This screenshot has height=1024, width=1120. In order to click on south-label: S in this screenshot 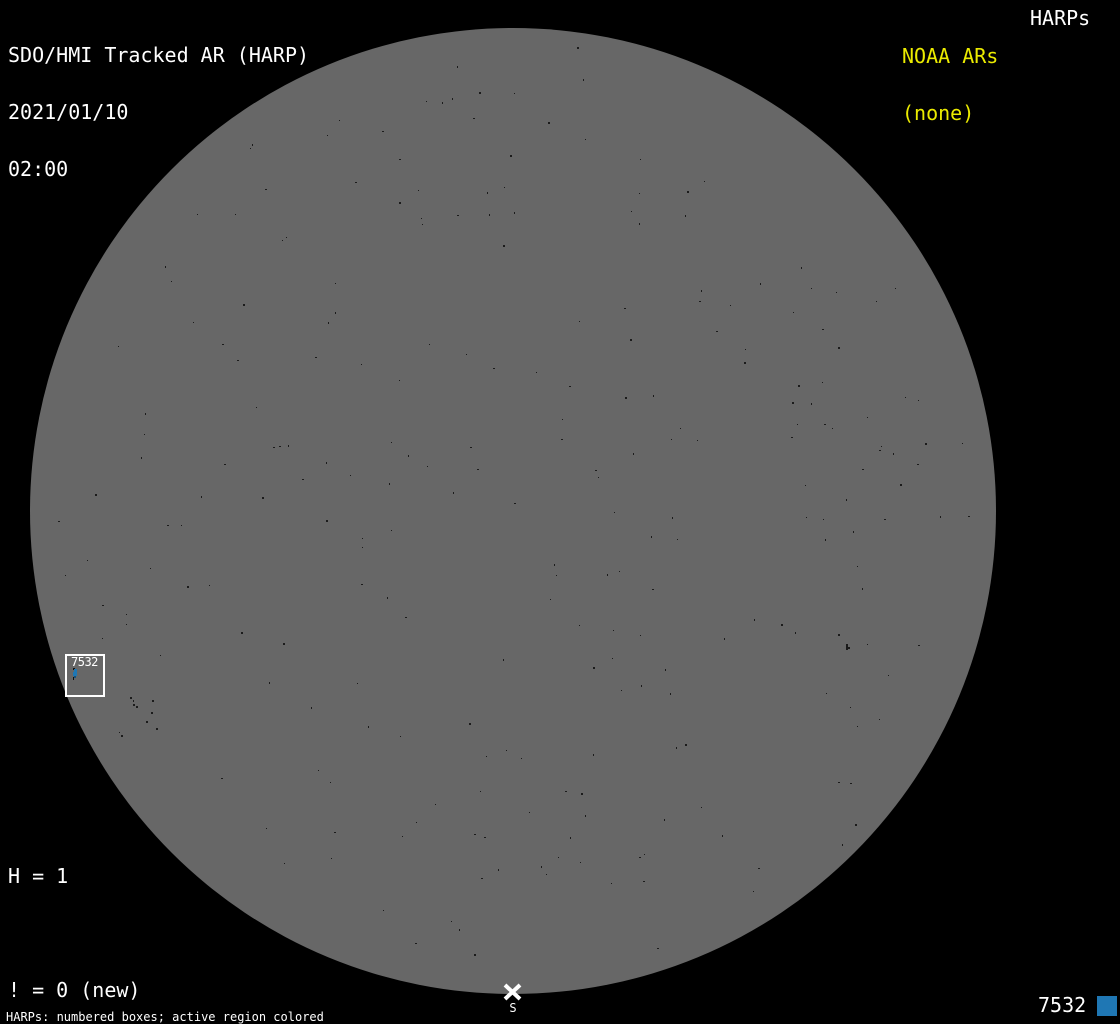, I will do `click(513, 1008)`.